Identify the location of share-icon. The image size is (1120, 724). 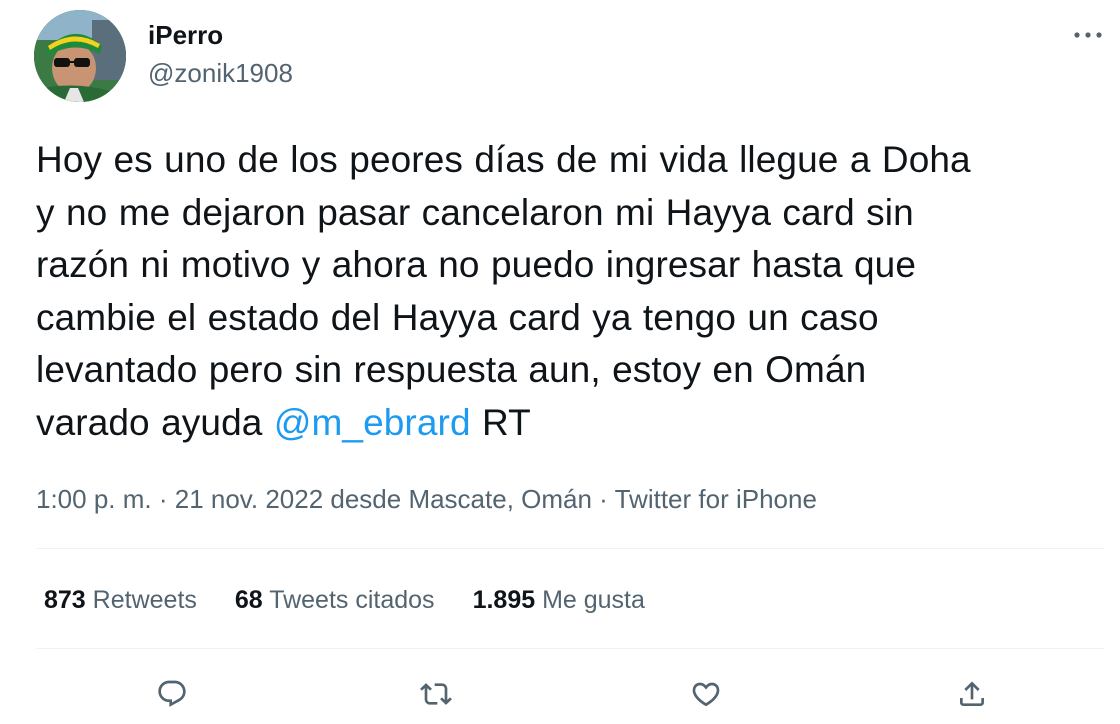
(972, 693).